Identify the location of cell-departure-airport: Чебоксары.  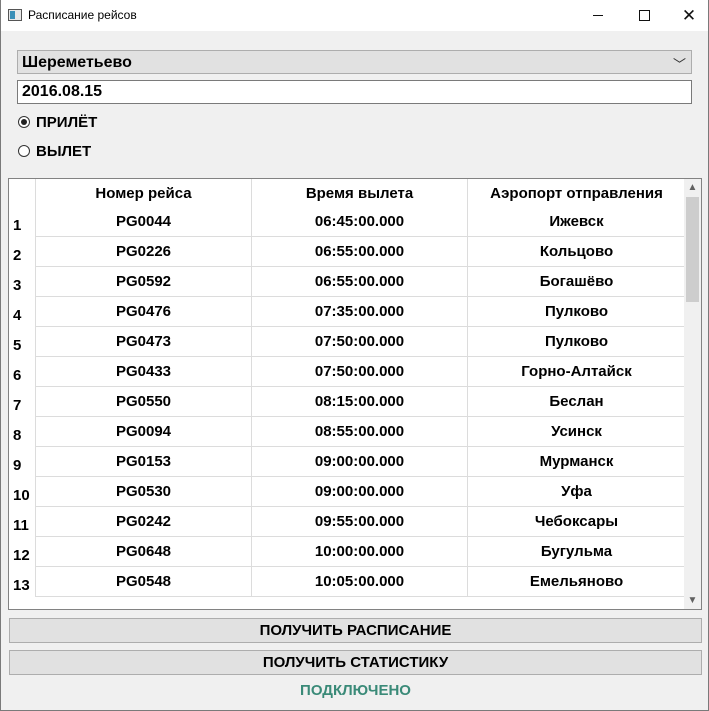
(576, 522).